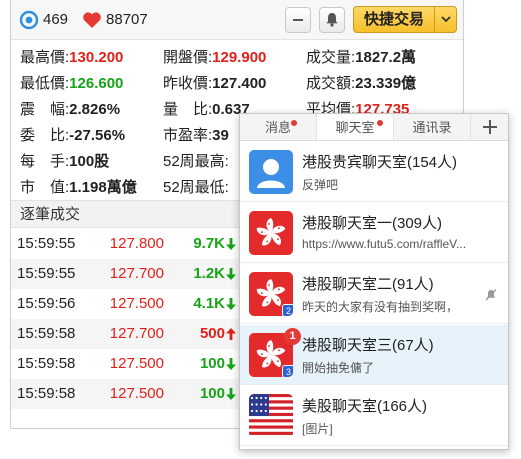  Describe the element at coordinates (96, 57) in the screenshot. I see `quote-field-value: 130.200` at that location.